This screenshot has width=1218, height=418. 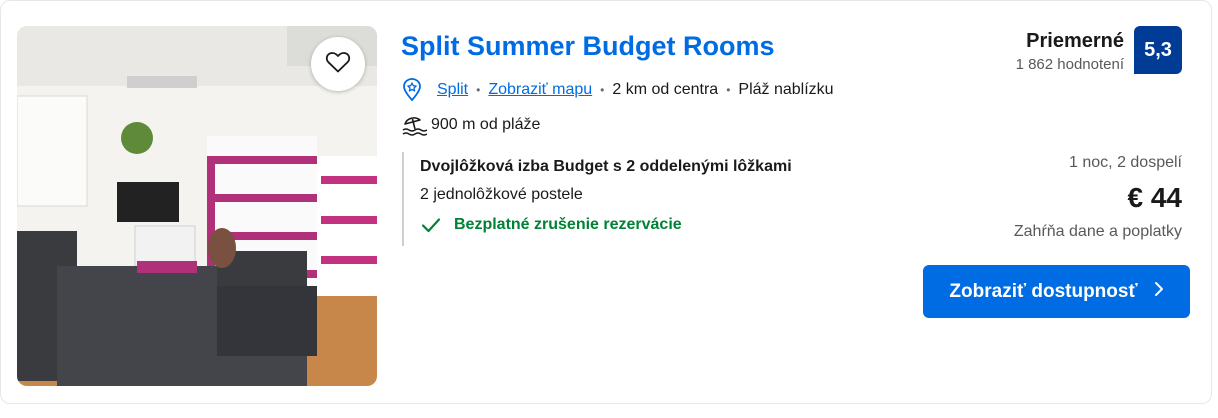 What do you see at coordinates (414, 125) in the screenshot?
I see `beach-icon` at bounding box center [414, 125].